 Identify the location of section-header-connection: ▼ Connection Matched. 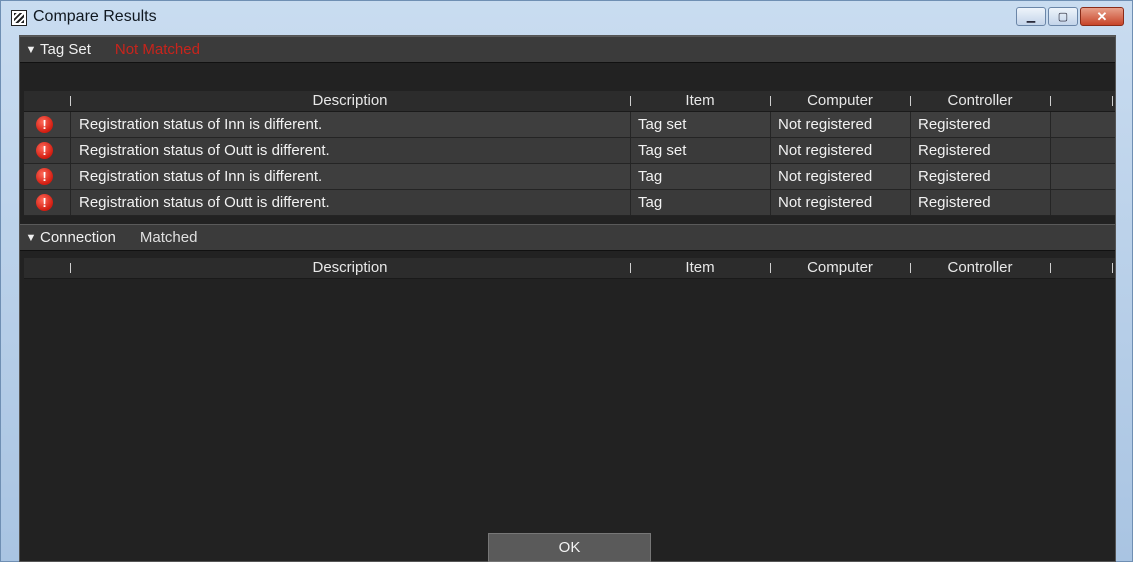
(567, 237).